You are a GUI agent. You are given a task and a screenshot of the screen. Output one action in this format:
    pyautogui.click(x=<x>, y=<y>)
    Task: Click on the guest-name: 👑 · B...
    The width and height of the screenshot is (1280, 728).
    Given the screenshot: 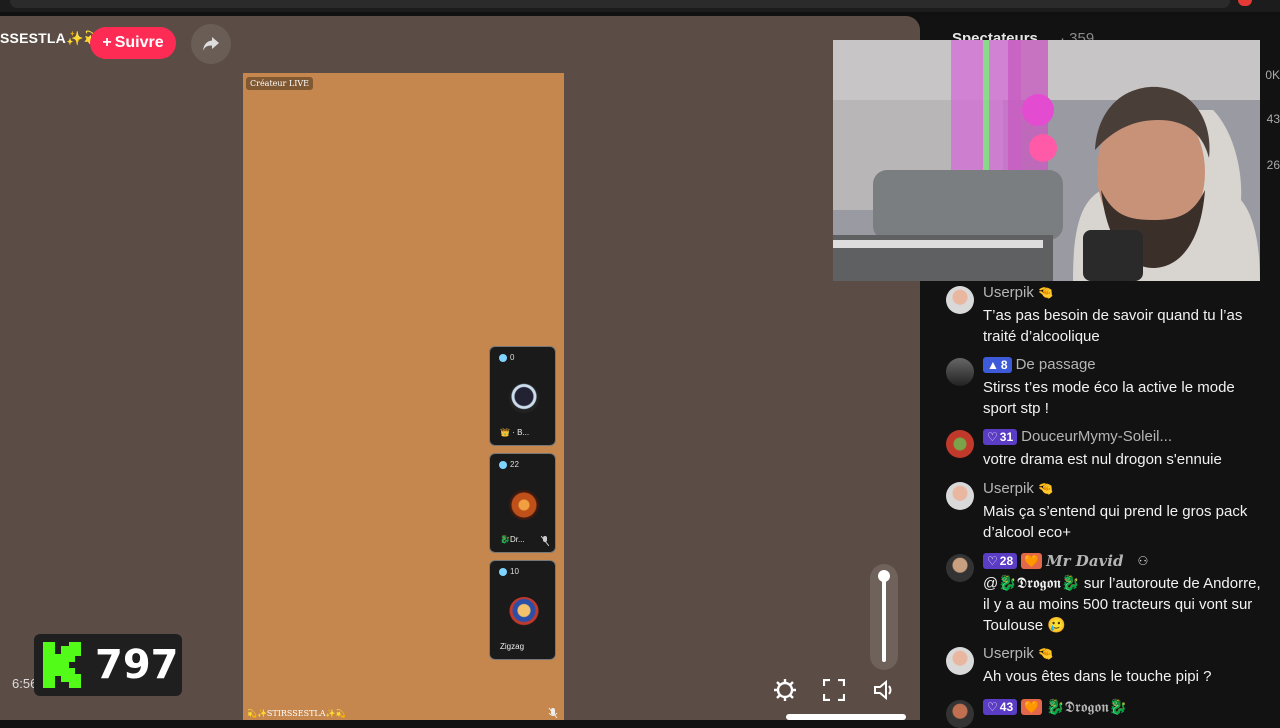 What is the action you would take?
    pyautogui.click(x=515, y=432)
    